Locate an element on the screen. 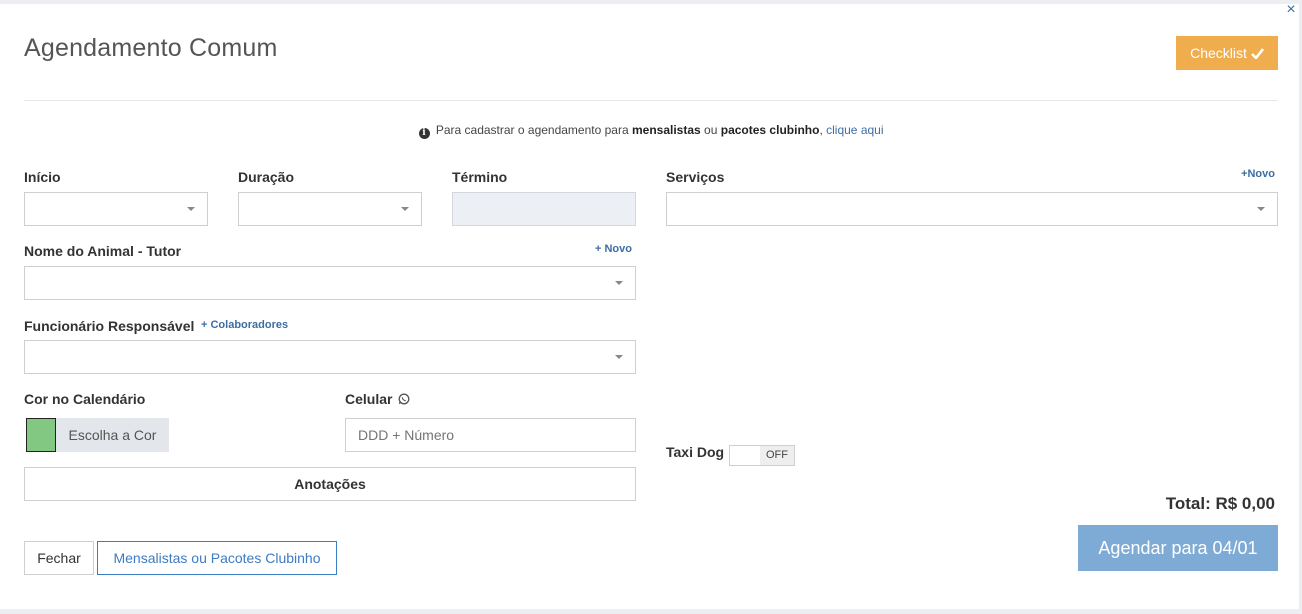 This screenshot has height=614, width=1302. info-icon: i is located at coordinates (424, 133).